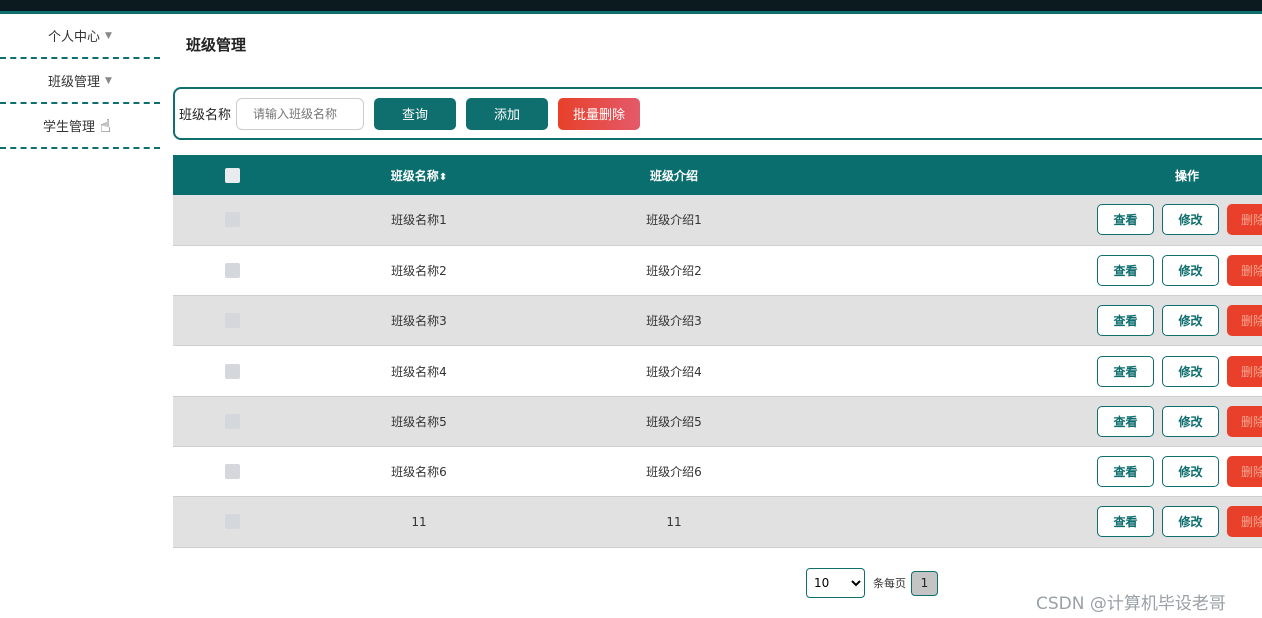 The image size is (1262, 618). Describe the element at coordinates (674, 371) in the screenshot. I see `class-intro-cell: 班级介绍4` at that location.